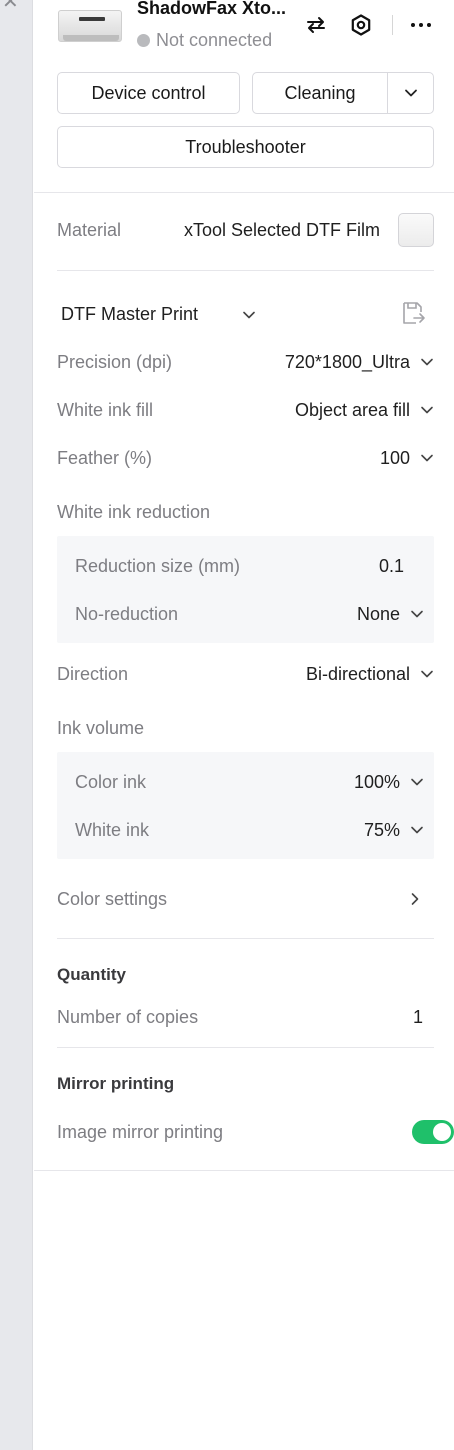  I want to click on direction-select: Bi-directional, so click(370, 674).